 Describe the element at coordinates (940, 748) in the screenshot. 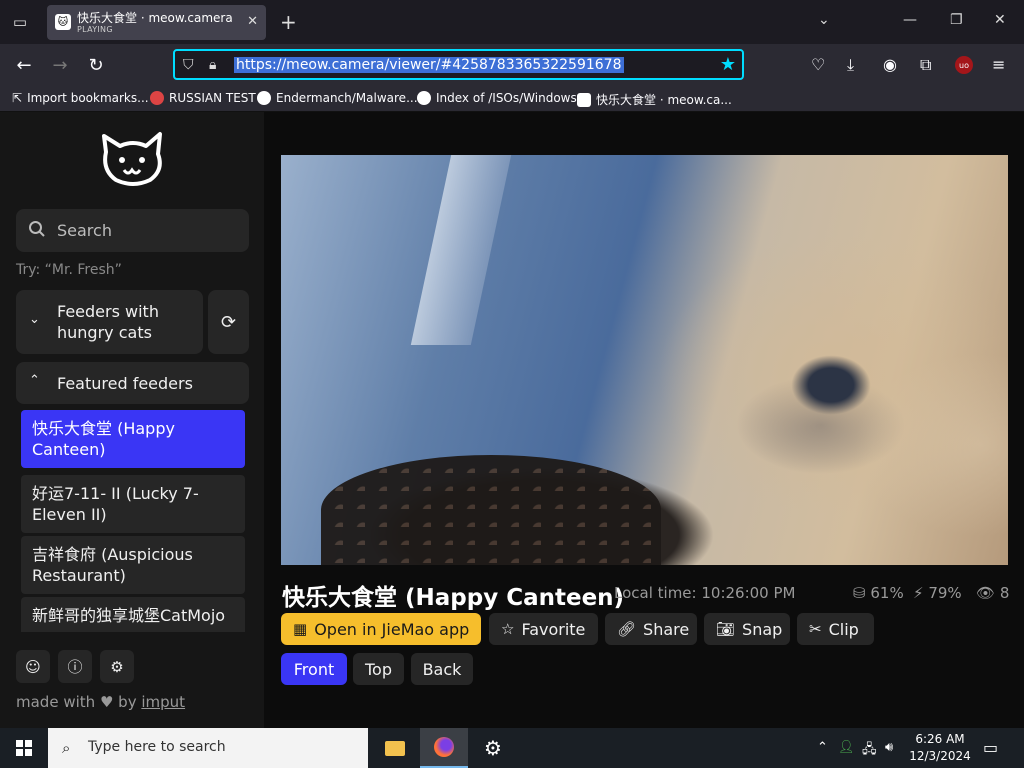

I see `system-clock: 6:26 AM 12/3/2024` at that location.